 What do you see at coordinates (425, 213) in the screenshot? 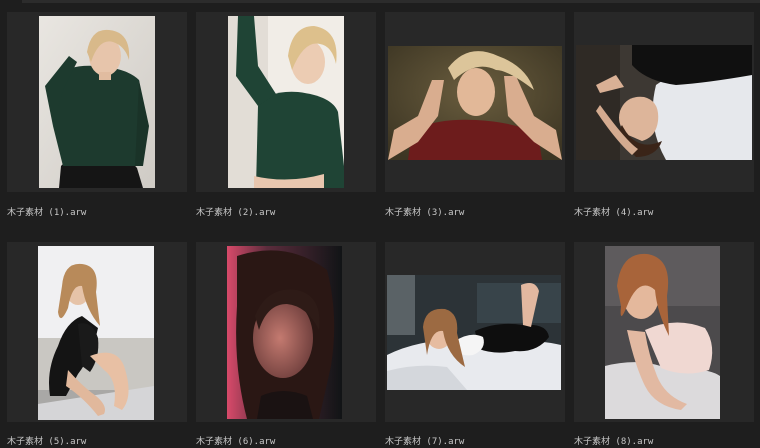
I see `thumbnail-caption: 木子素材 (3).arw` at bounding box center [425, 213].